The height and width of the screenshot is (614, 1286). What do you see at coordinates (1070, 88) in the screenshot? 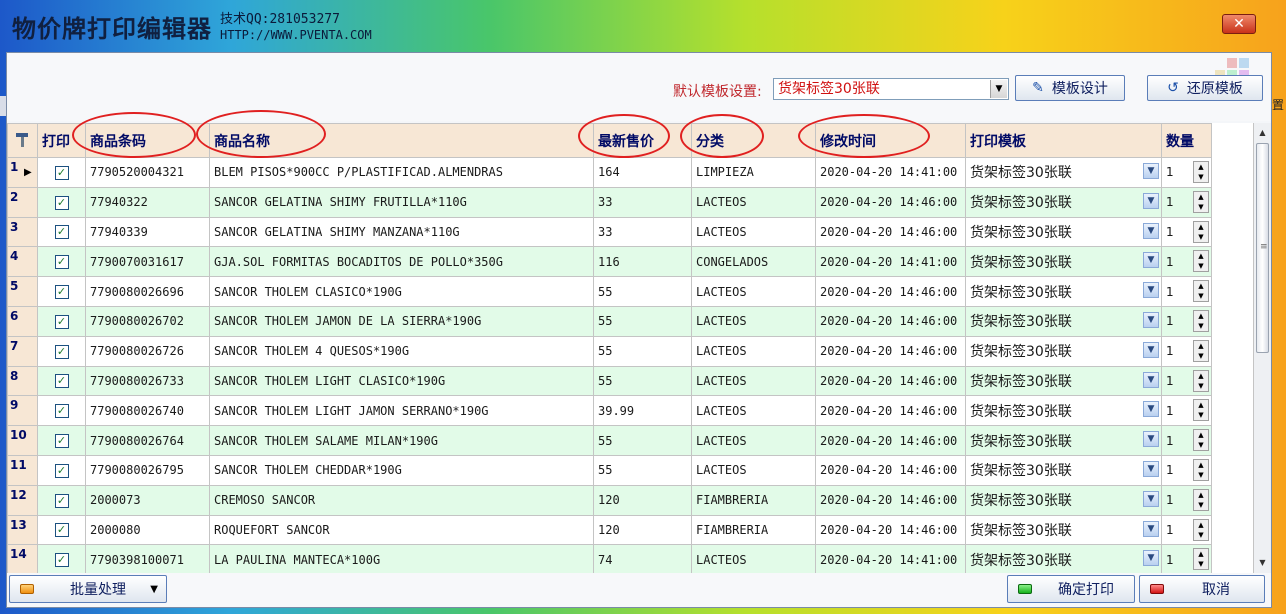
I see `template-design-button: ✎ 模板设计` at bounding box center [1070, 88].